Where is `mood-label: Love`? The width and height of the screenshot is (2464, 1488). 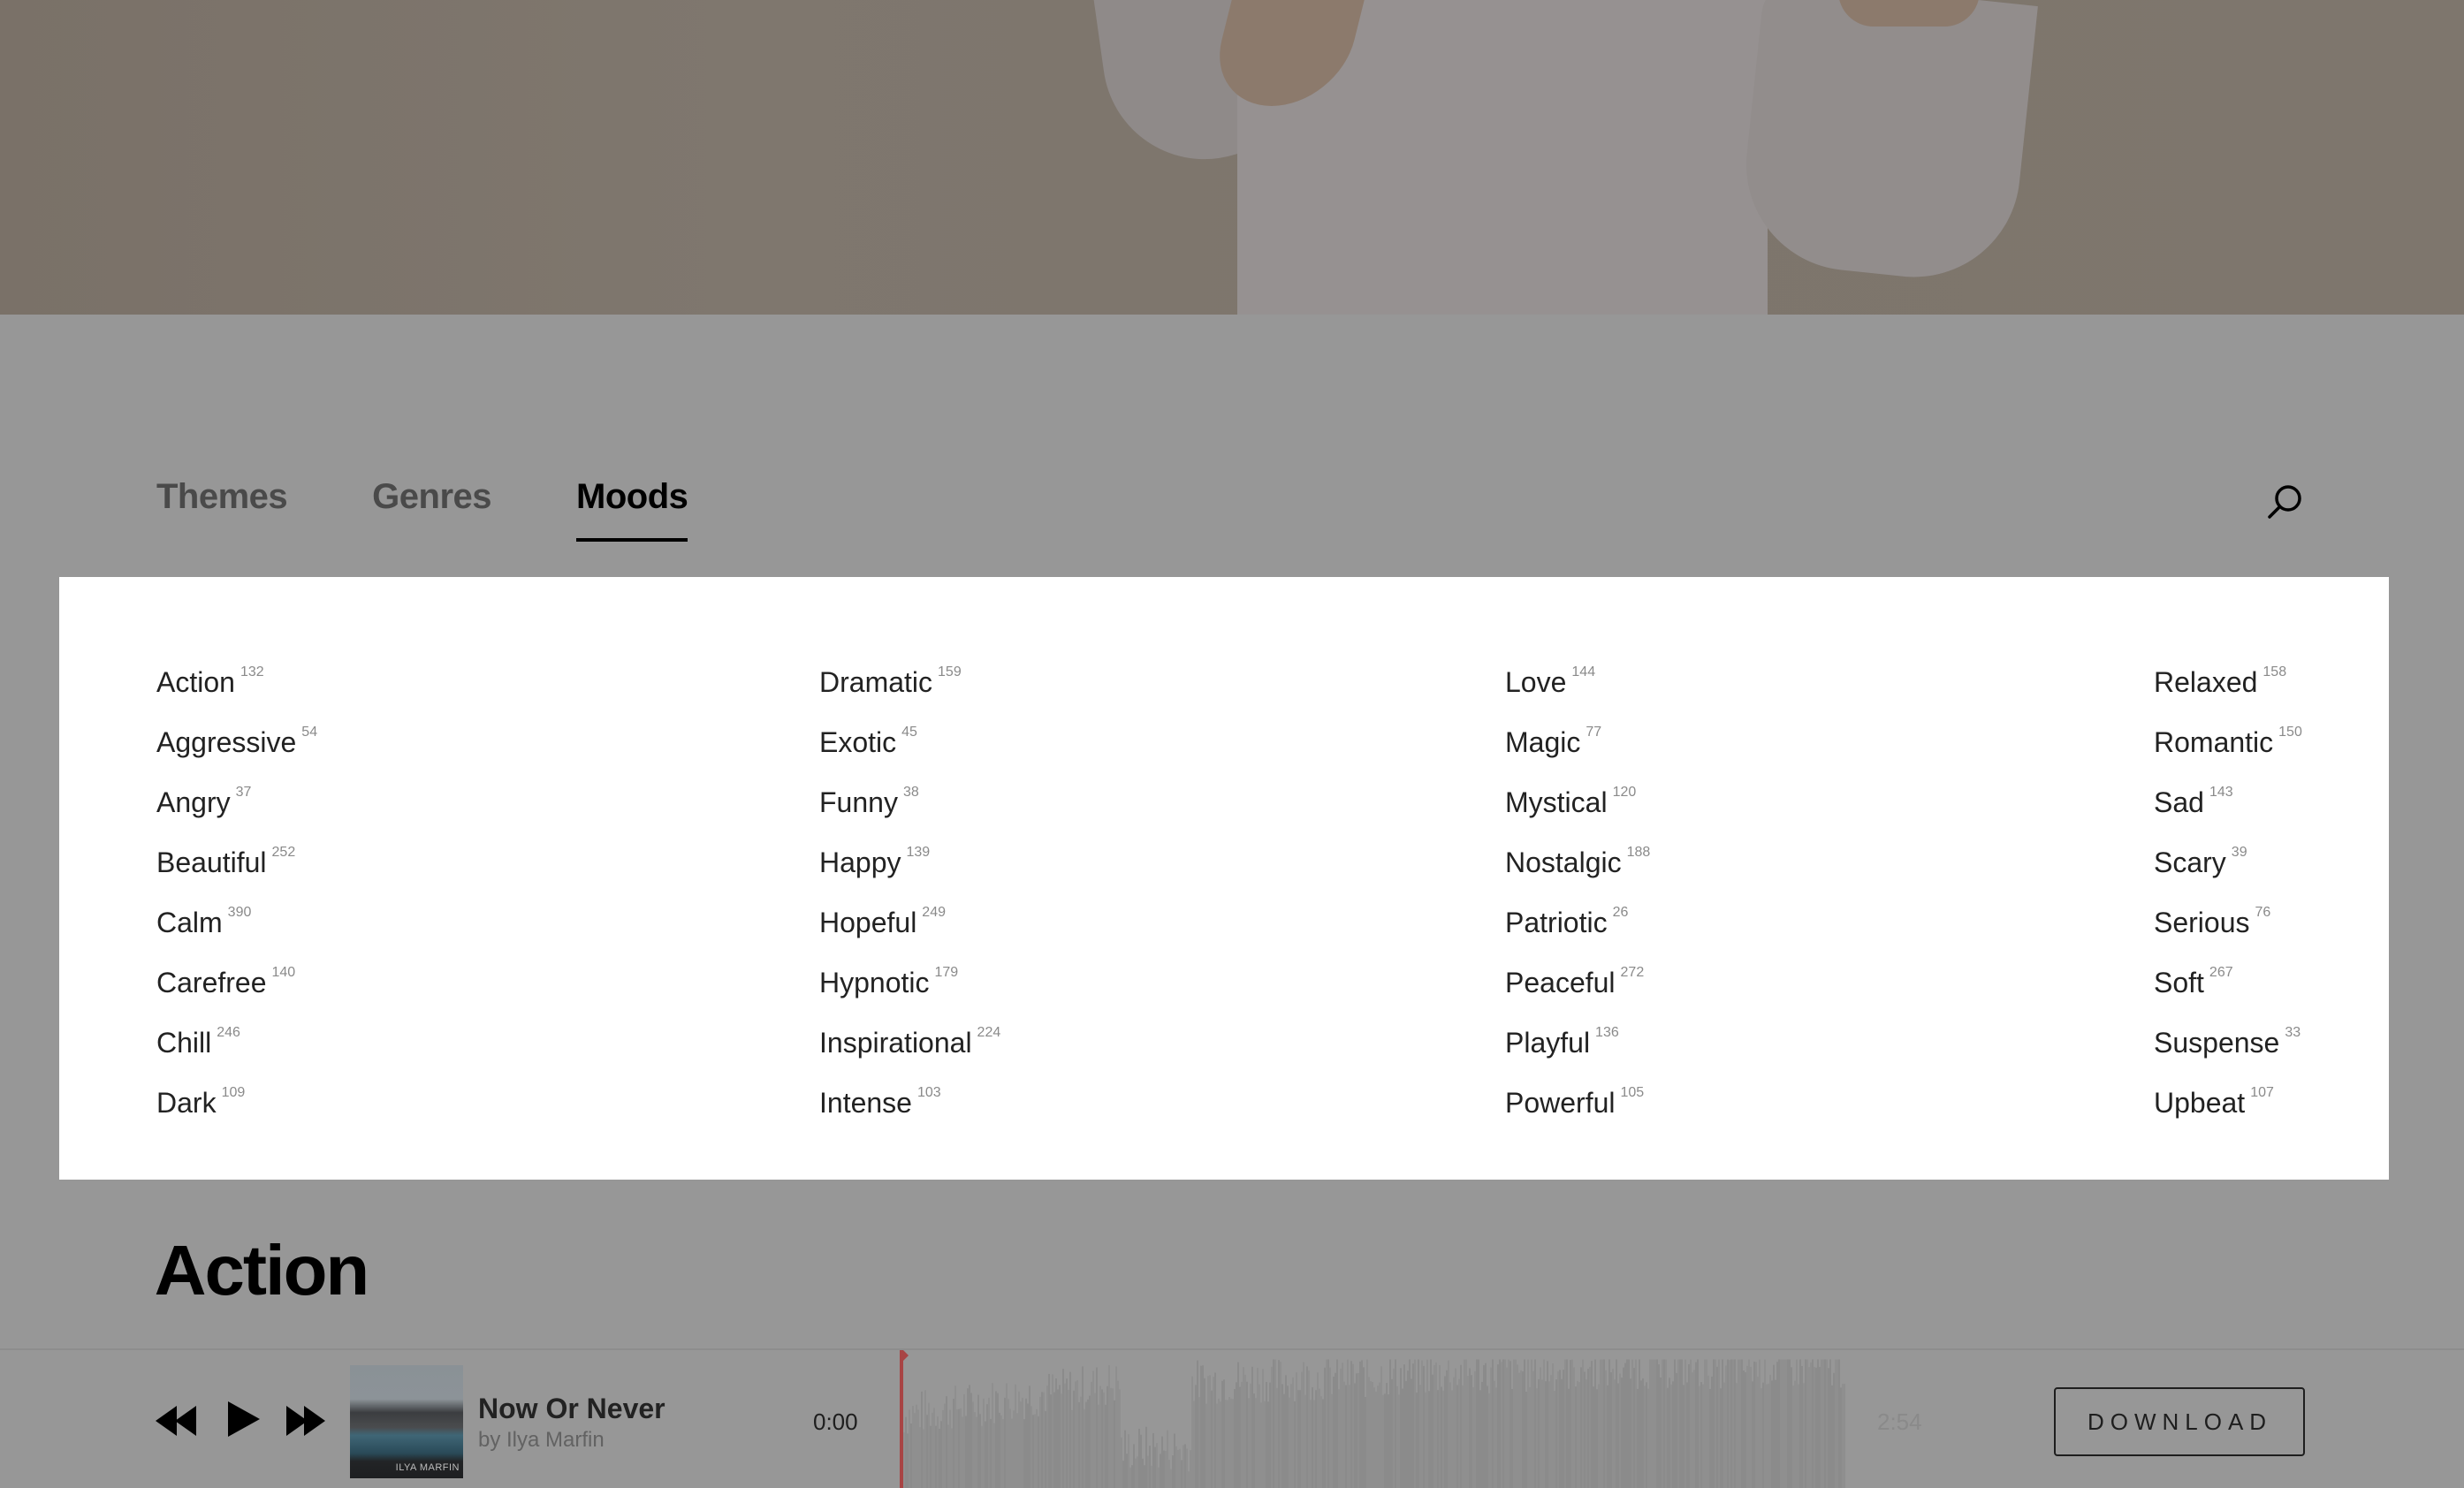
mood-label: Love is located at coordinates (1536, 682).